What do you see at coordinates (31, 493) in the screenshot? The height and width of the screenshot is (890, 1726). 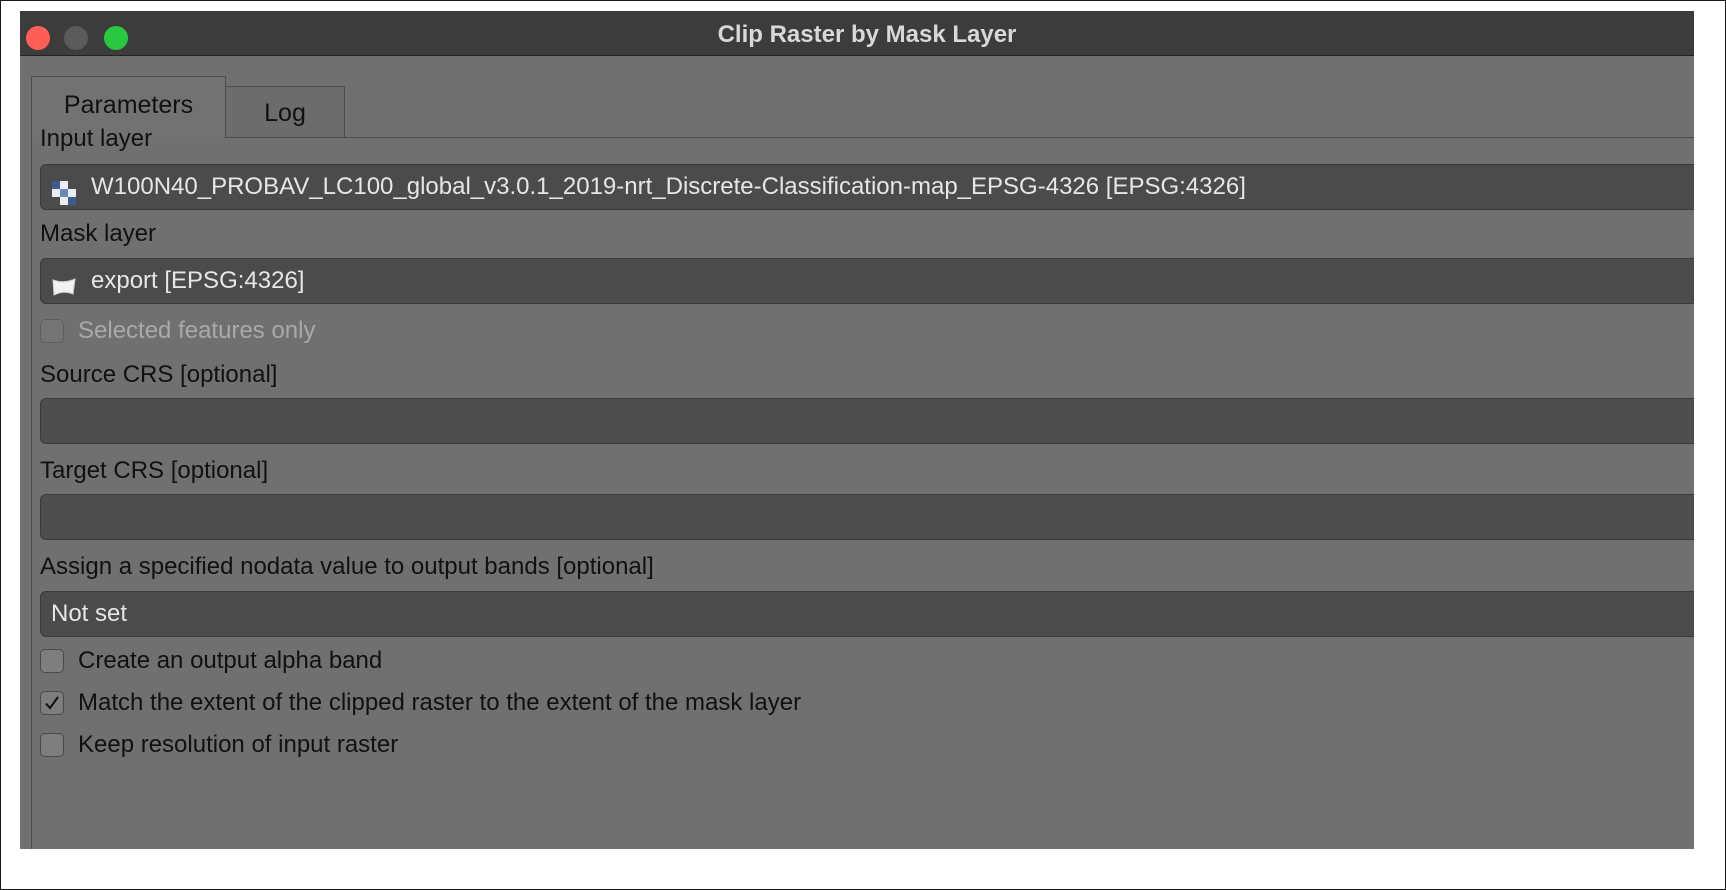 I see `panel-border` at bounding box center [31, 493].